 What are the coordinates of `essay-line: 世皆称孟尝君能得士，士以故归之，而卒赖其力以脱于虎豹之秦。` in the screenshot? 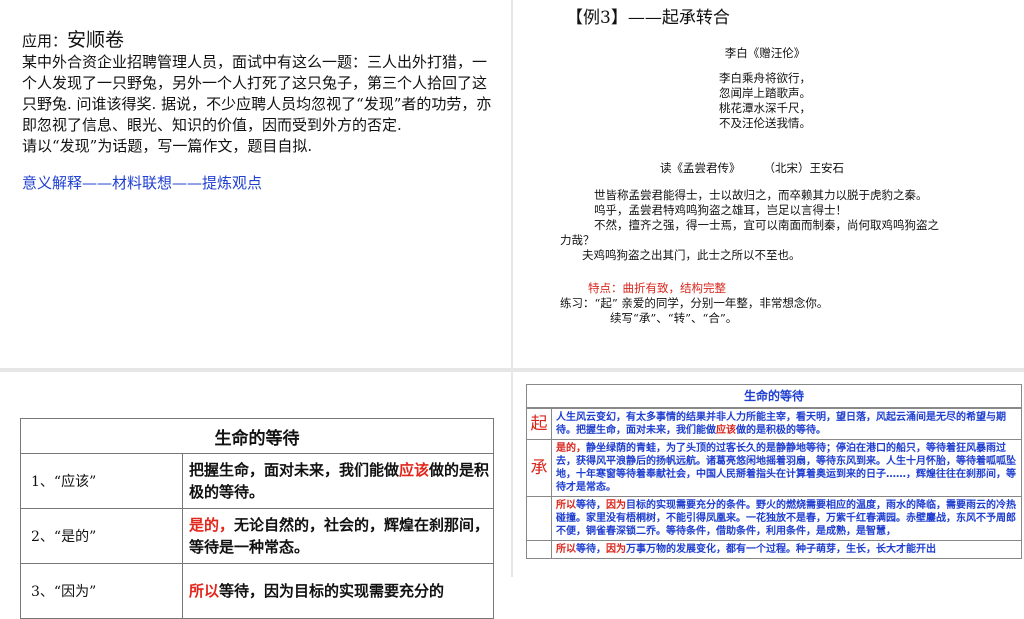 It's located at (761, 195).